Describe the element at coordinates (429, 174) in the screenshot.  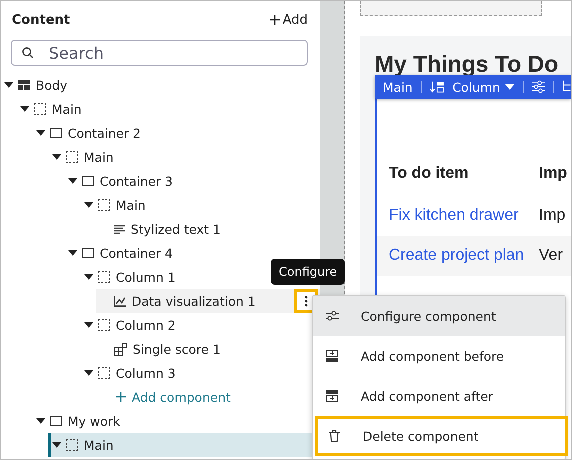
I see `column-header: To do item` at that location.